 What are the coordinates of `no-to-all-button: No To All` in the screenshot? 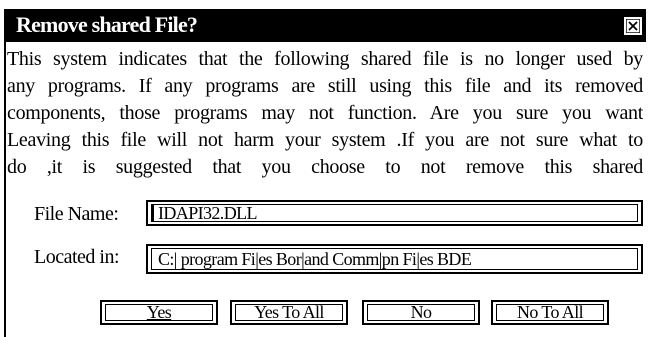 It's located at (550, 312).